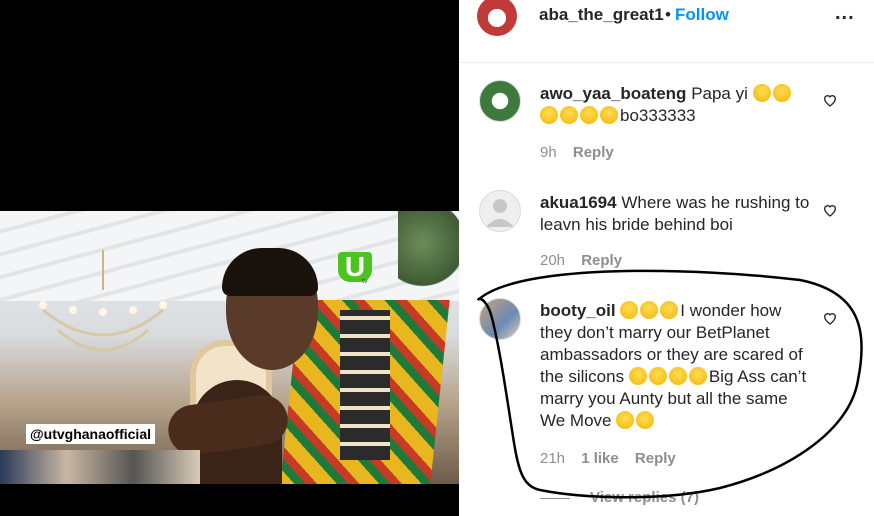  What do you see at coordinates (578, 202) in the screenshot?
I see `commenter-username: akua1694` at bounding box center [578, 202].